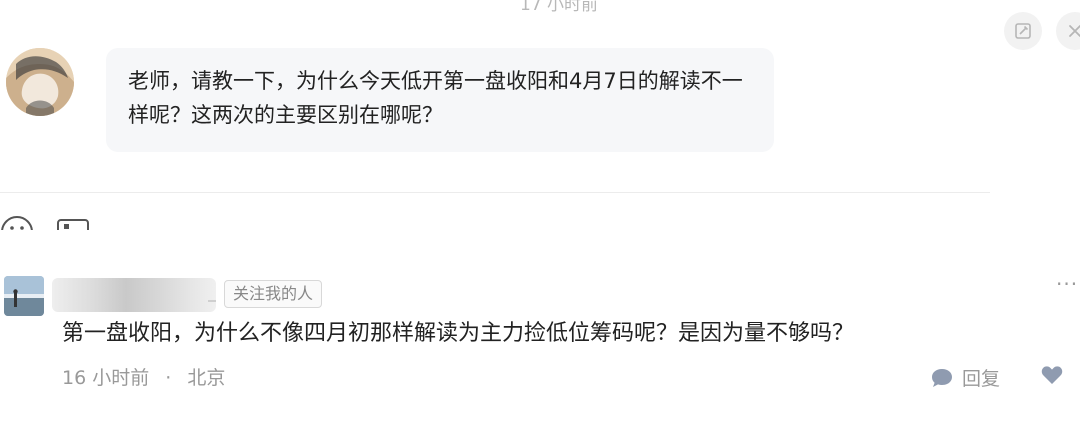  I want to click on comment-text: 第一盘收阳，为什么不像四月初那样解读为主力捡低位筹码呢？是因为量不够吗？, so click(458, 333).